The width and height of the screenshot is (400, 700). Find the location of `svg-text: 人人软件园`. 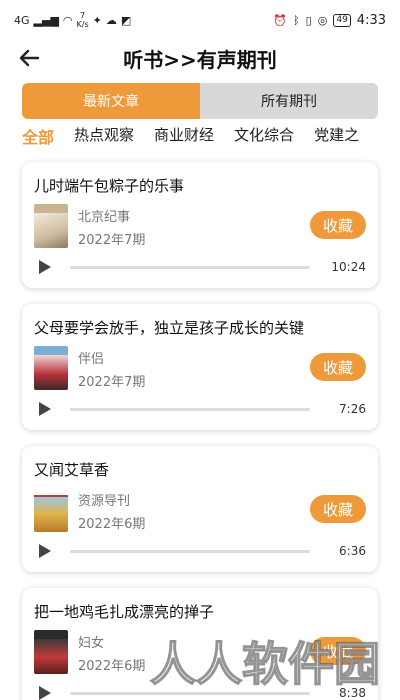

svg-text: 人人软件园 is located at coordinates (265, 664).